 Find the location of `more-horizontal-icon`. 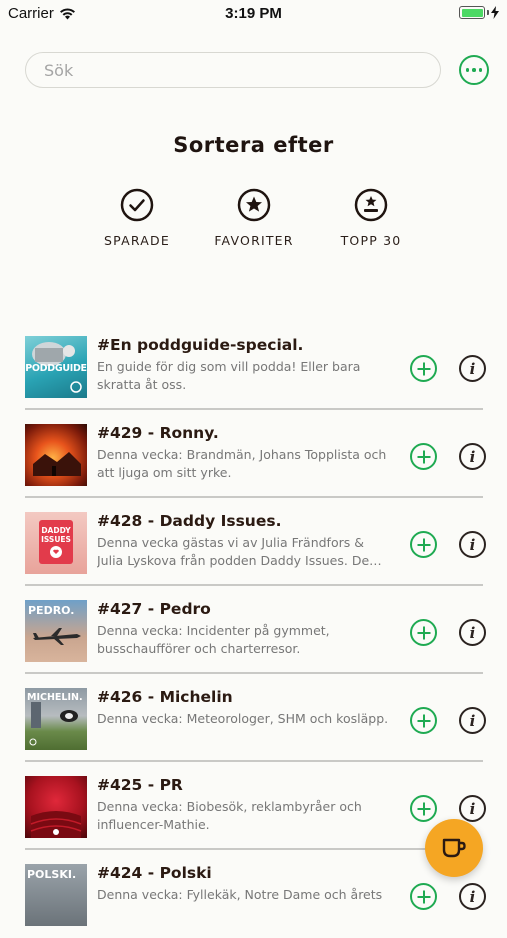

more-horizontal-icon is located at coordinates (467, 70).